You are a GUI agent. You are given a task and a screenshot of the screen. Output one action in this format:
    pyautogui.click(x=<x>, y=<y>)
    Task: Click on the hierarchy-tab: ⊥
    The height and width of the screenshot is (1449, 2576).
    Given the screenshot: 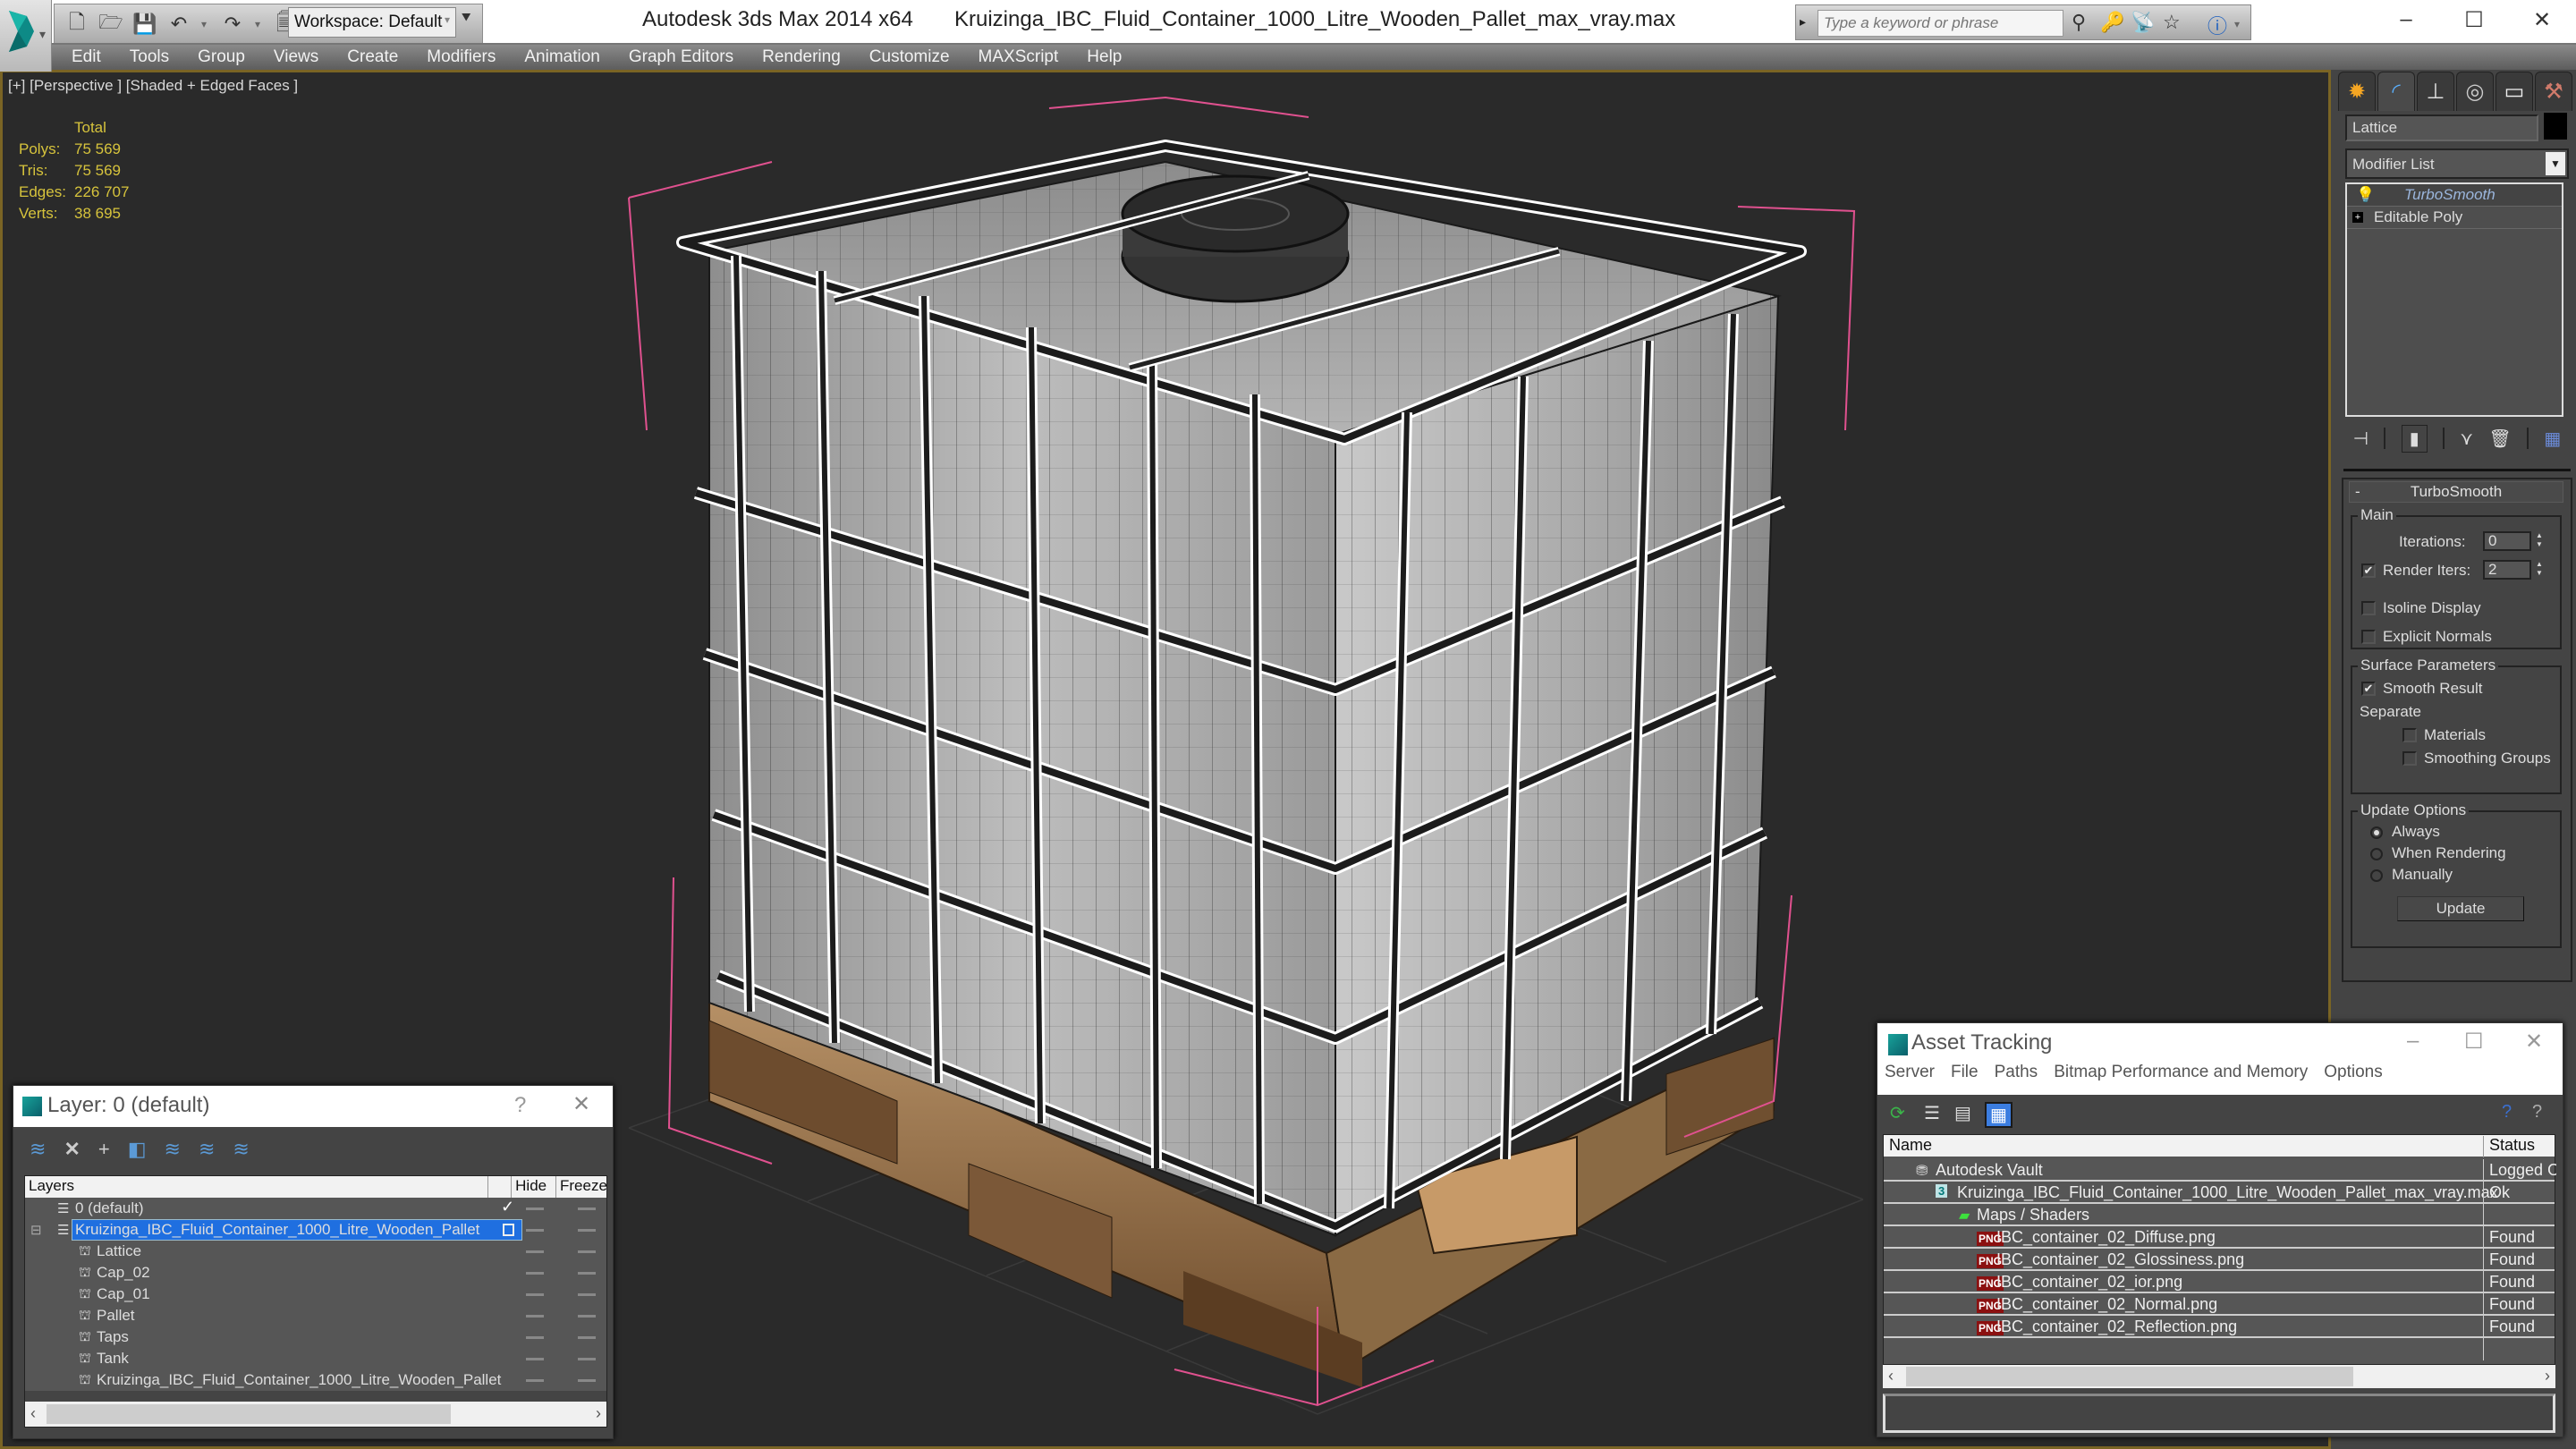 What is the action you would take?
    pyautogui.click(x=2435, y=91)
    